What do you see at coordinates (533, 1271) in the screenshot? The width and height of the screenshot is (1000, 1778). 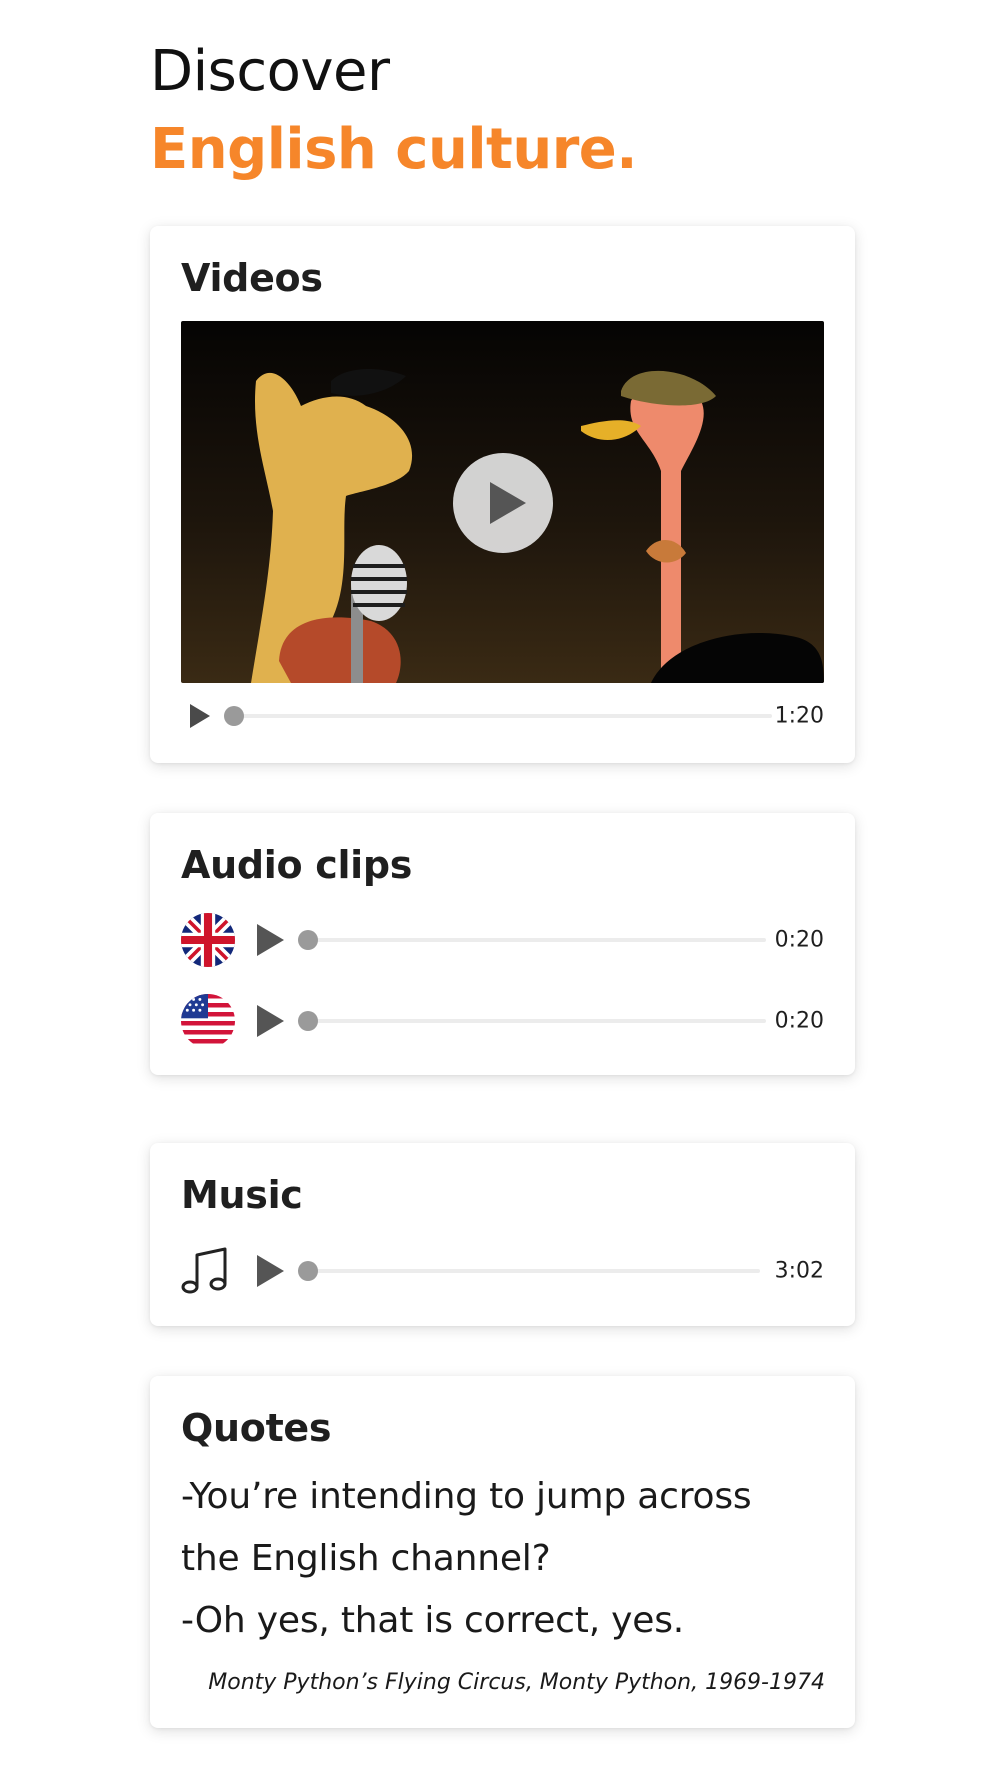 I see `music-progress-track` at bounding box center [533, 1271].